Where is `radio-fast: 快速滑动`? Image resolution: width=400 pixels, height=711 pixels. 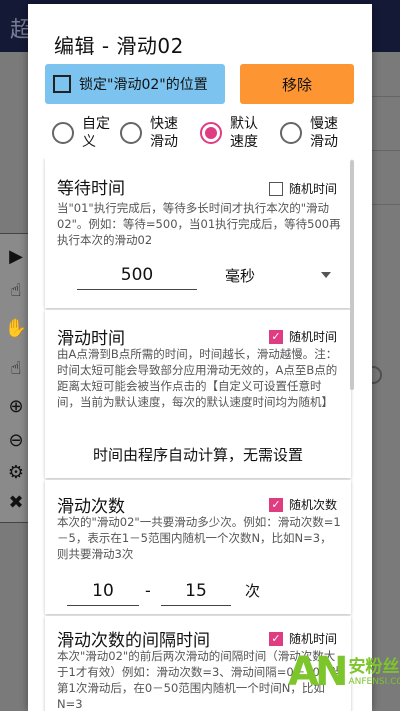
radio-fast: 快速滑动 is located at coordinates (152, 133).